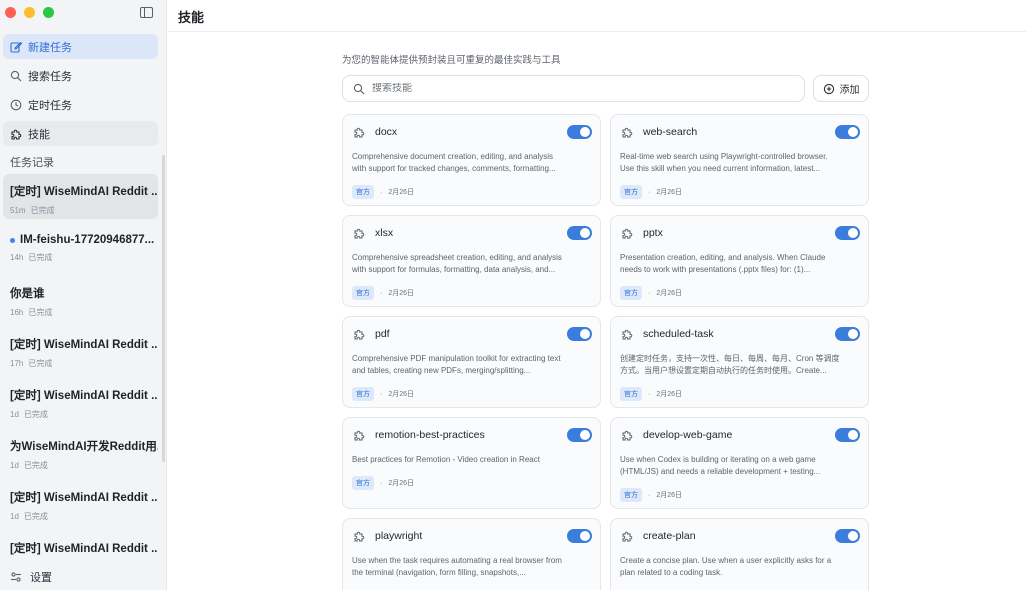 The height and width of the screenshot is (590, 1026). I want to click on close-window-button, so click(10, 12).